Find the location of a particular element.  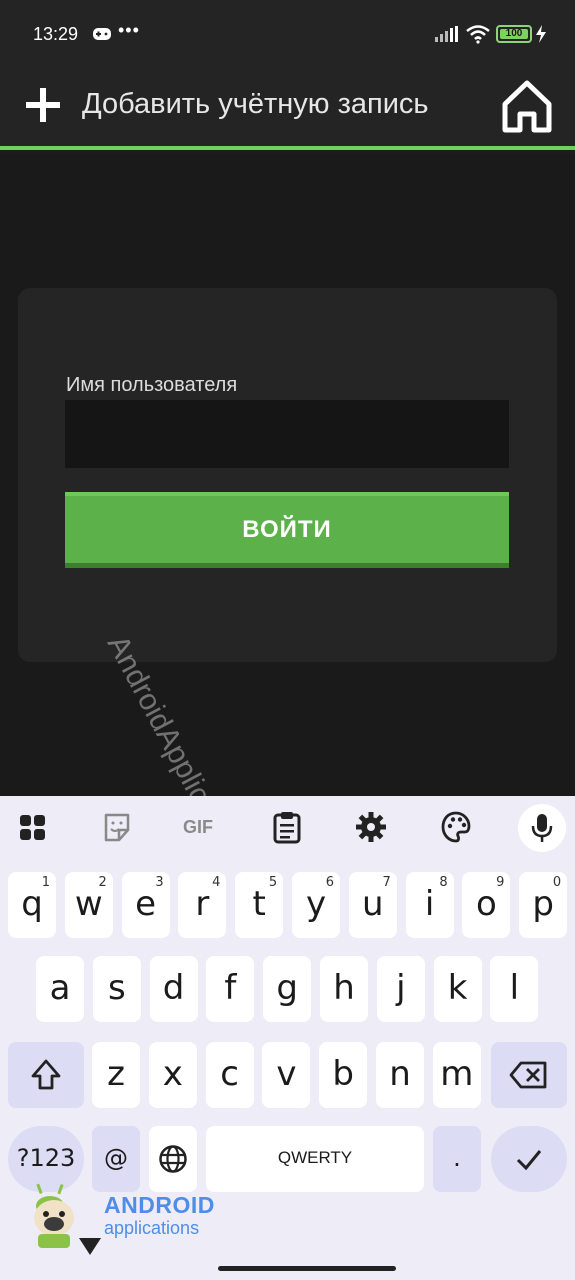

key-p-label: p is located at coordinates (543, 904).